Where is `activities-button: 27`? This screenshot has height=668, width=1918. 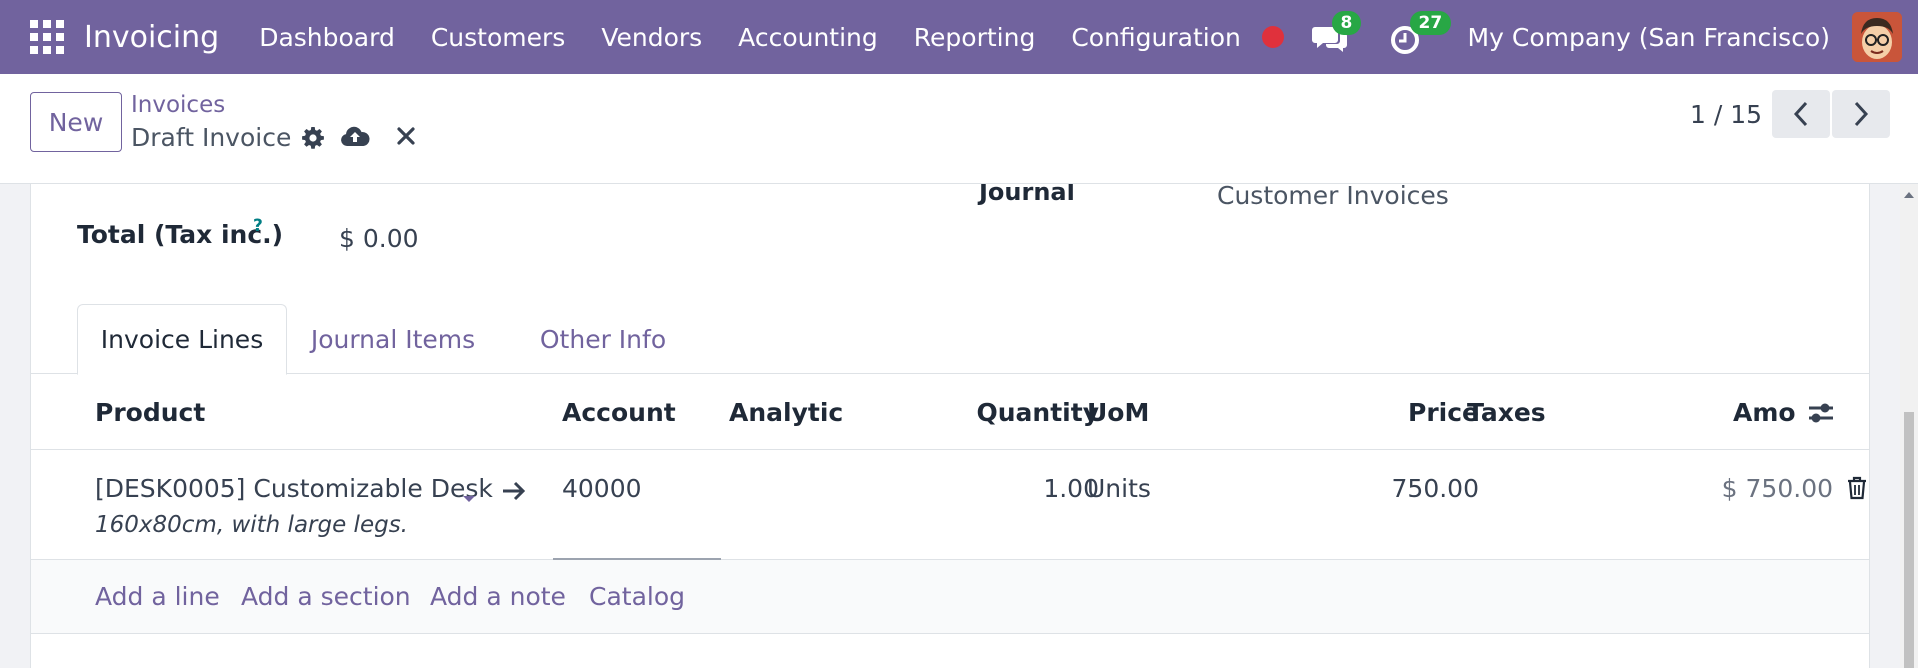 activities-button: 27 is located at coordinates (1421, 34).